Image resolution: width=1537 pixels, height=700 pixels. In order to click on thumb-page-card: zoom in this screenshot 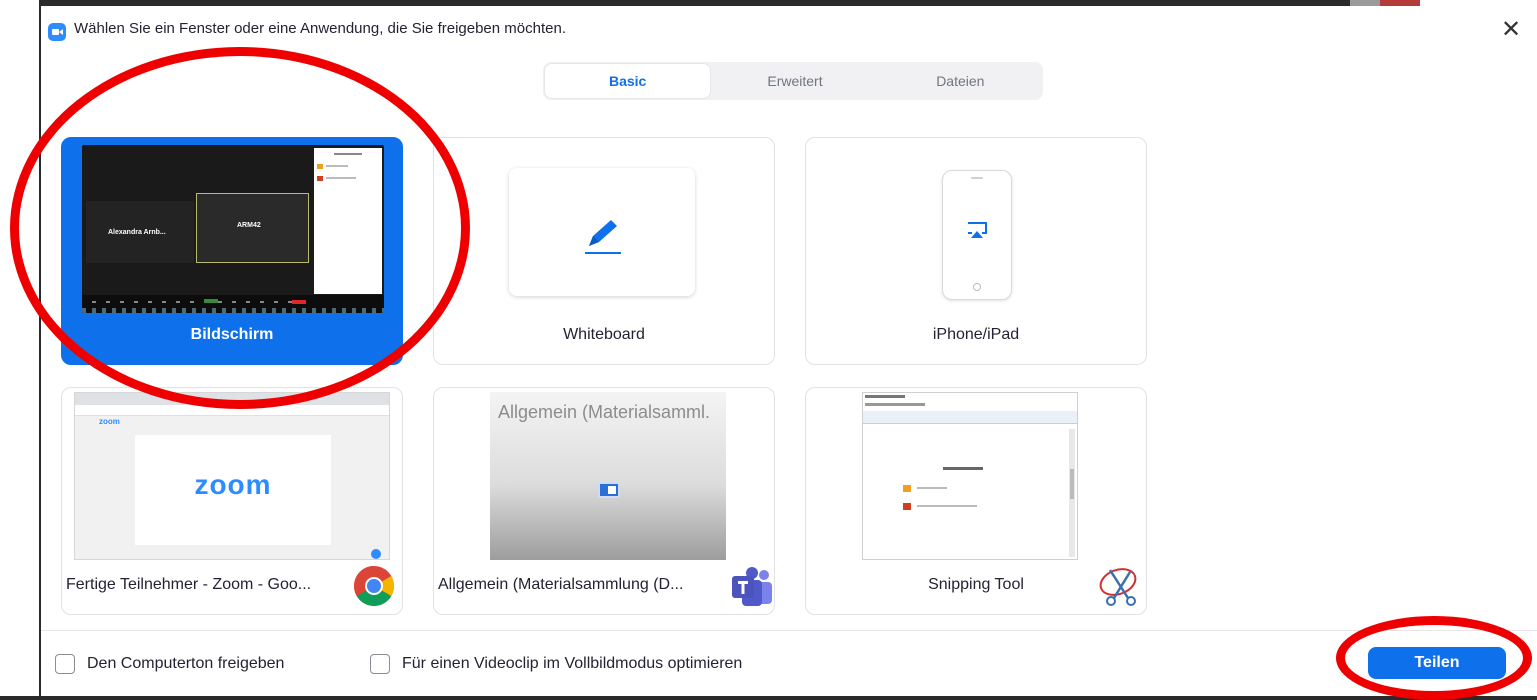, I will do `click(233, 490)`.